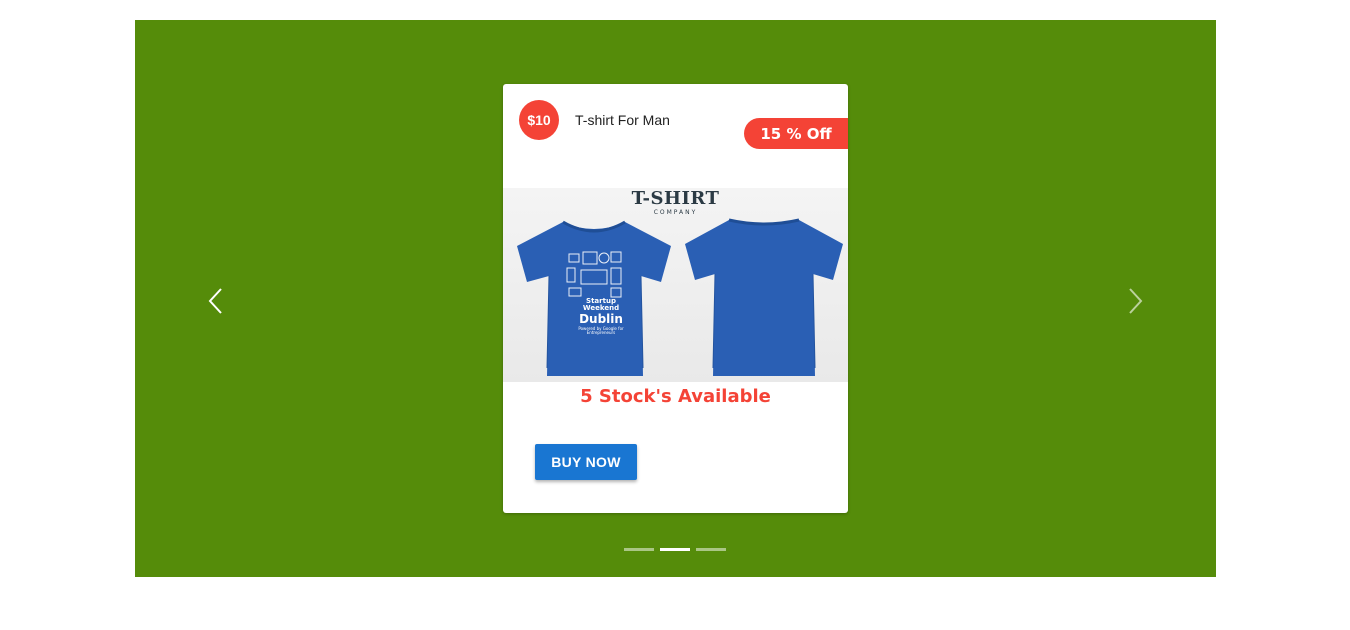 This screenshot has width=1350, height=630. I want to click on buy-now-button: BUY NOW, so click(586, 462).